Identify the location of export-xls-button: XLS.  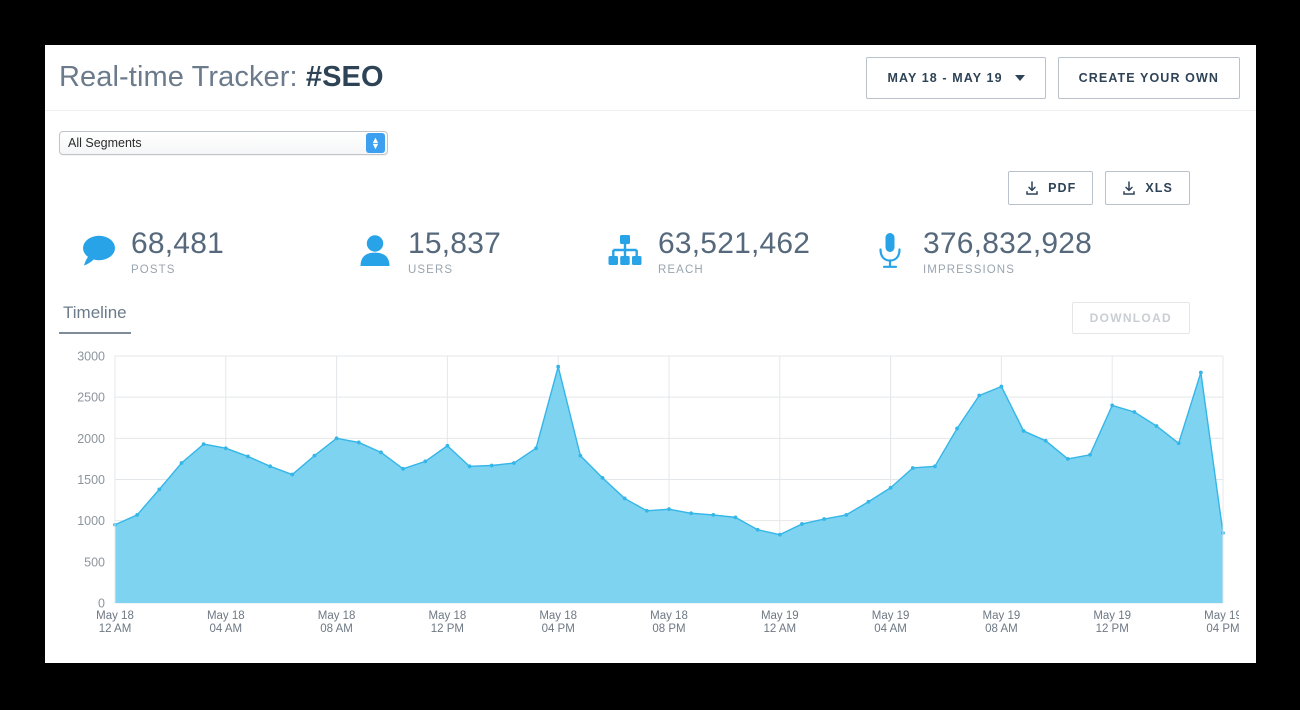
(1147, 188).